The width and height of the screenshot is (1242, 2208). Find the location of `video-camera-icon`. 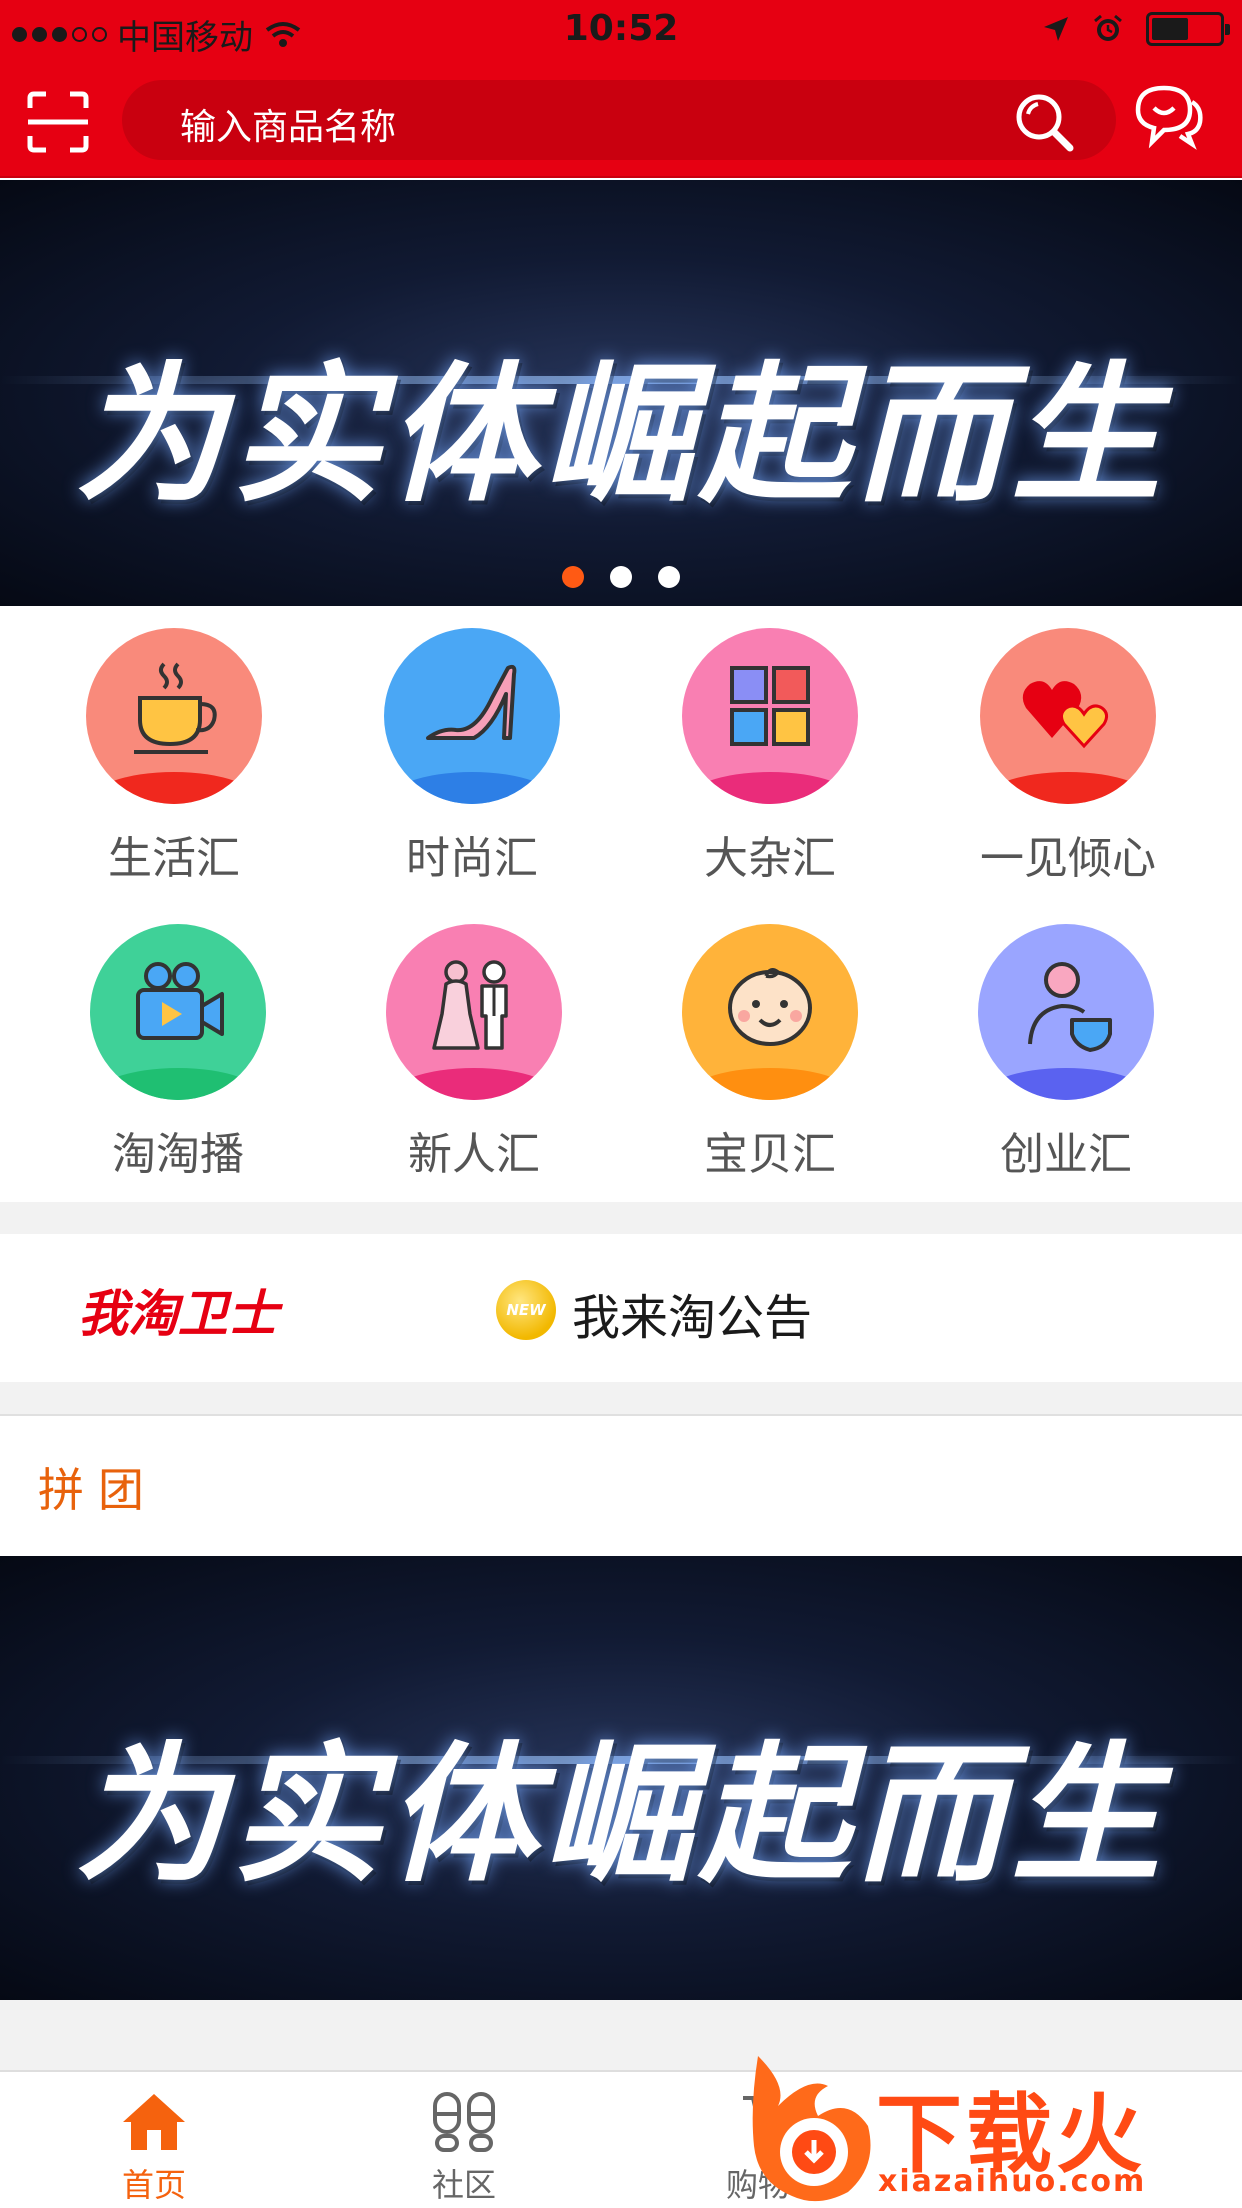

video-camera-icon is located at coordinates (180, 1001).